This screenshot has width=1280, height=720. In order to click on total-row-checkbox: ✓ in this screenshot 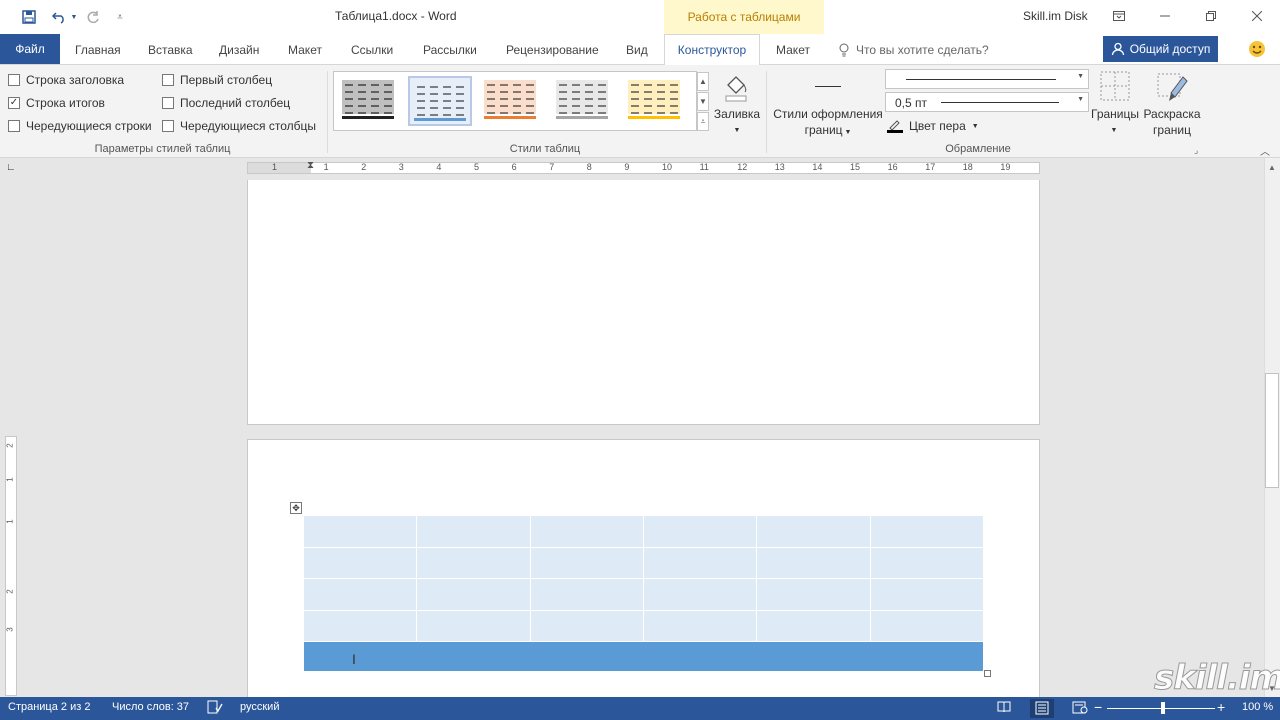, I will do `click(14, 103)`.